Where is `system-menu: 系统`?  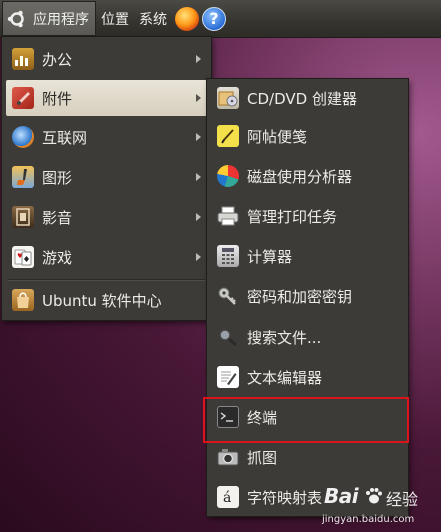 system-menu: 系统 is located at coordinates (153, 18).